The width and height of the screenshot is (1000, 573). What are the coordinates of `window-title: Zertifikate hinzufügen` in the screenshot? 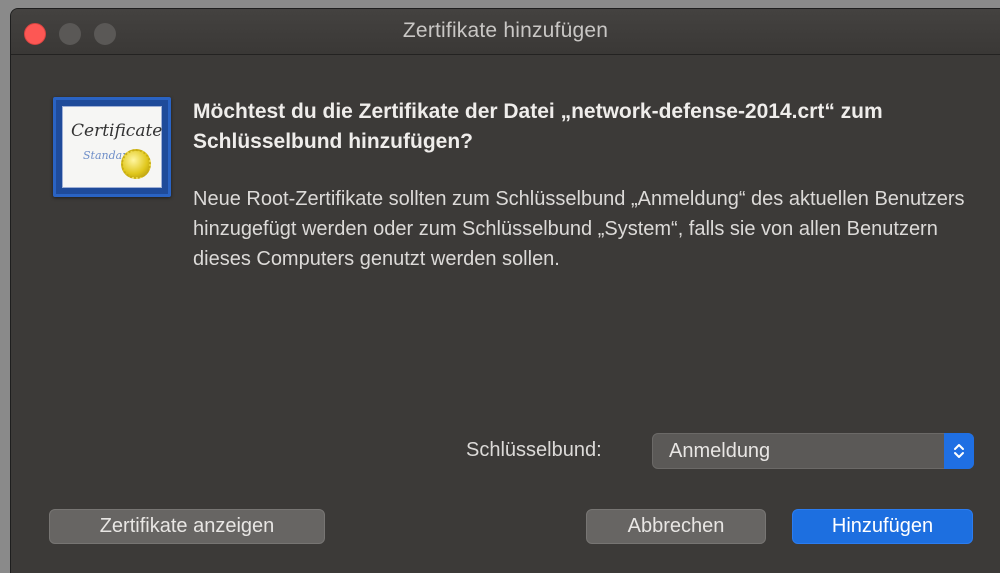 It's located at (505, 30).